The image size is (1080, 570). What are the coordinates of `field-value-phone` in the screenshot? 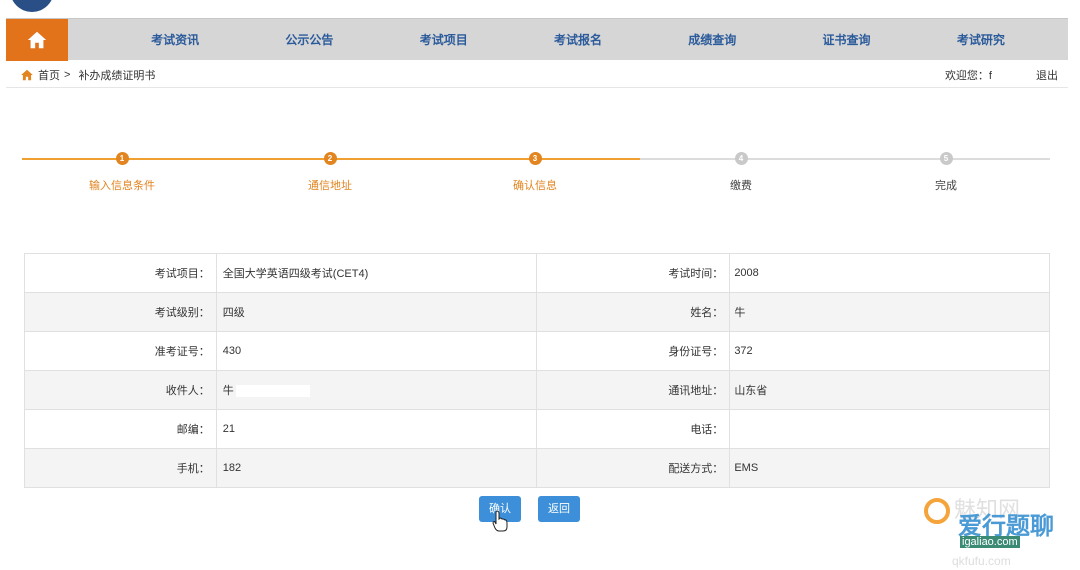 It's located at (889, 429).